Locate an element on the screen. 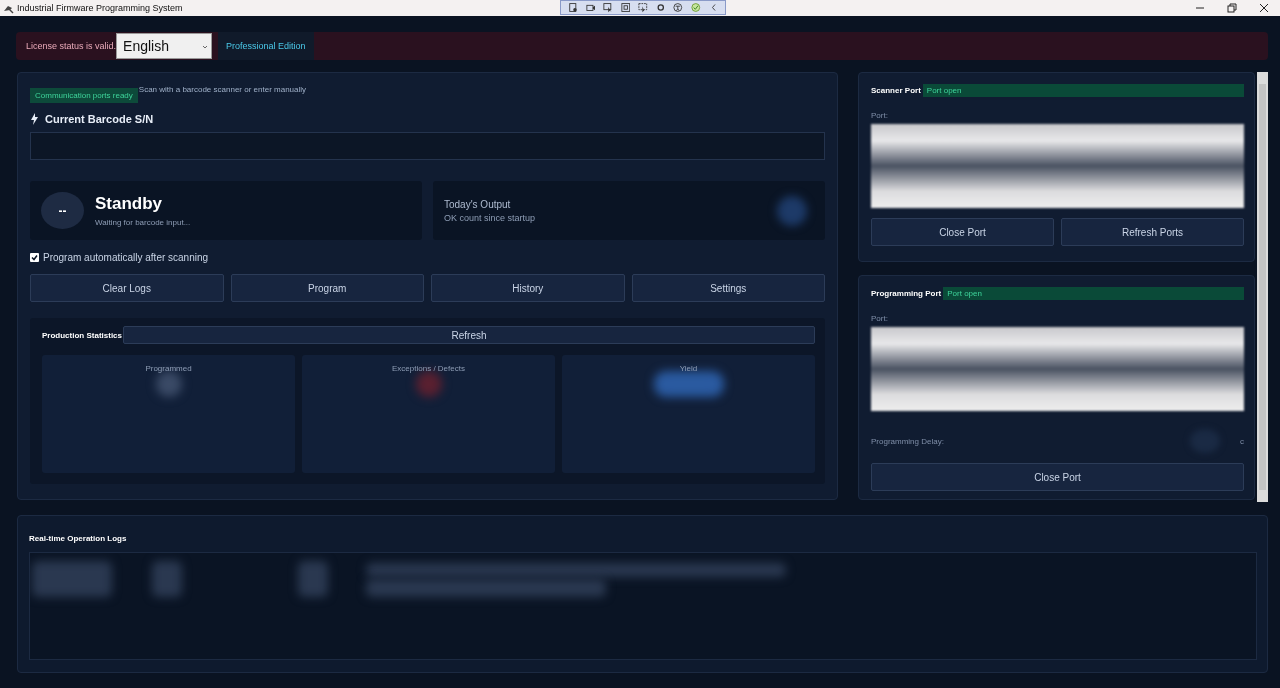 The height and width of the screenshot is (688, 1280). status-badge: Communication ports ready is located at coordinates (84, 95).